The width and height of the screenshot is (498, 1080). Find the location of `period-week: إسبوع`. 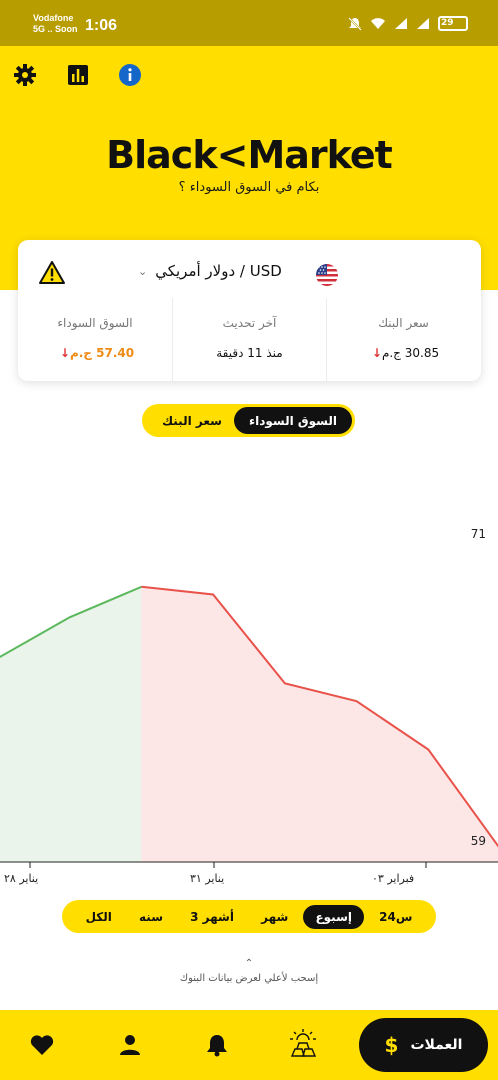

period-week: إسبوع is located at coordinates (333, 916).